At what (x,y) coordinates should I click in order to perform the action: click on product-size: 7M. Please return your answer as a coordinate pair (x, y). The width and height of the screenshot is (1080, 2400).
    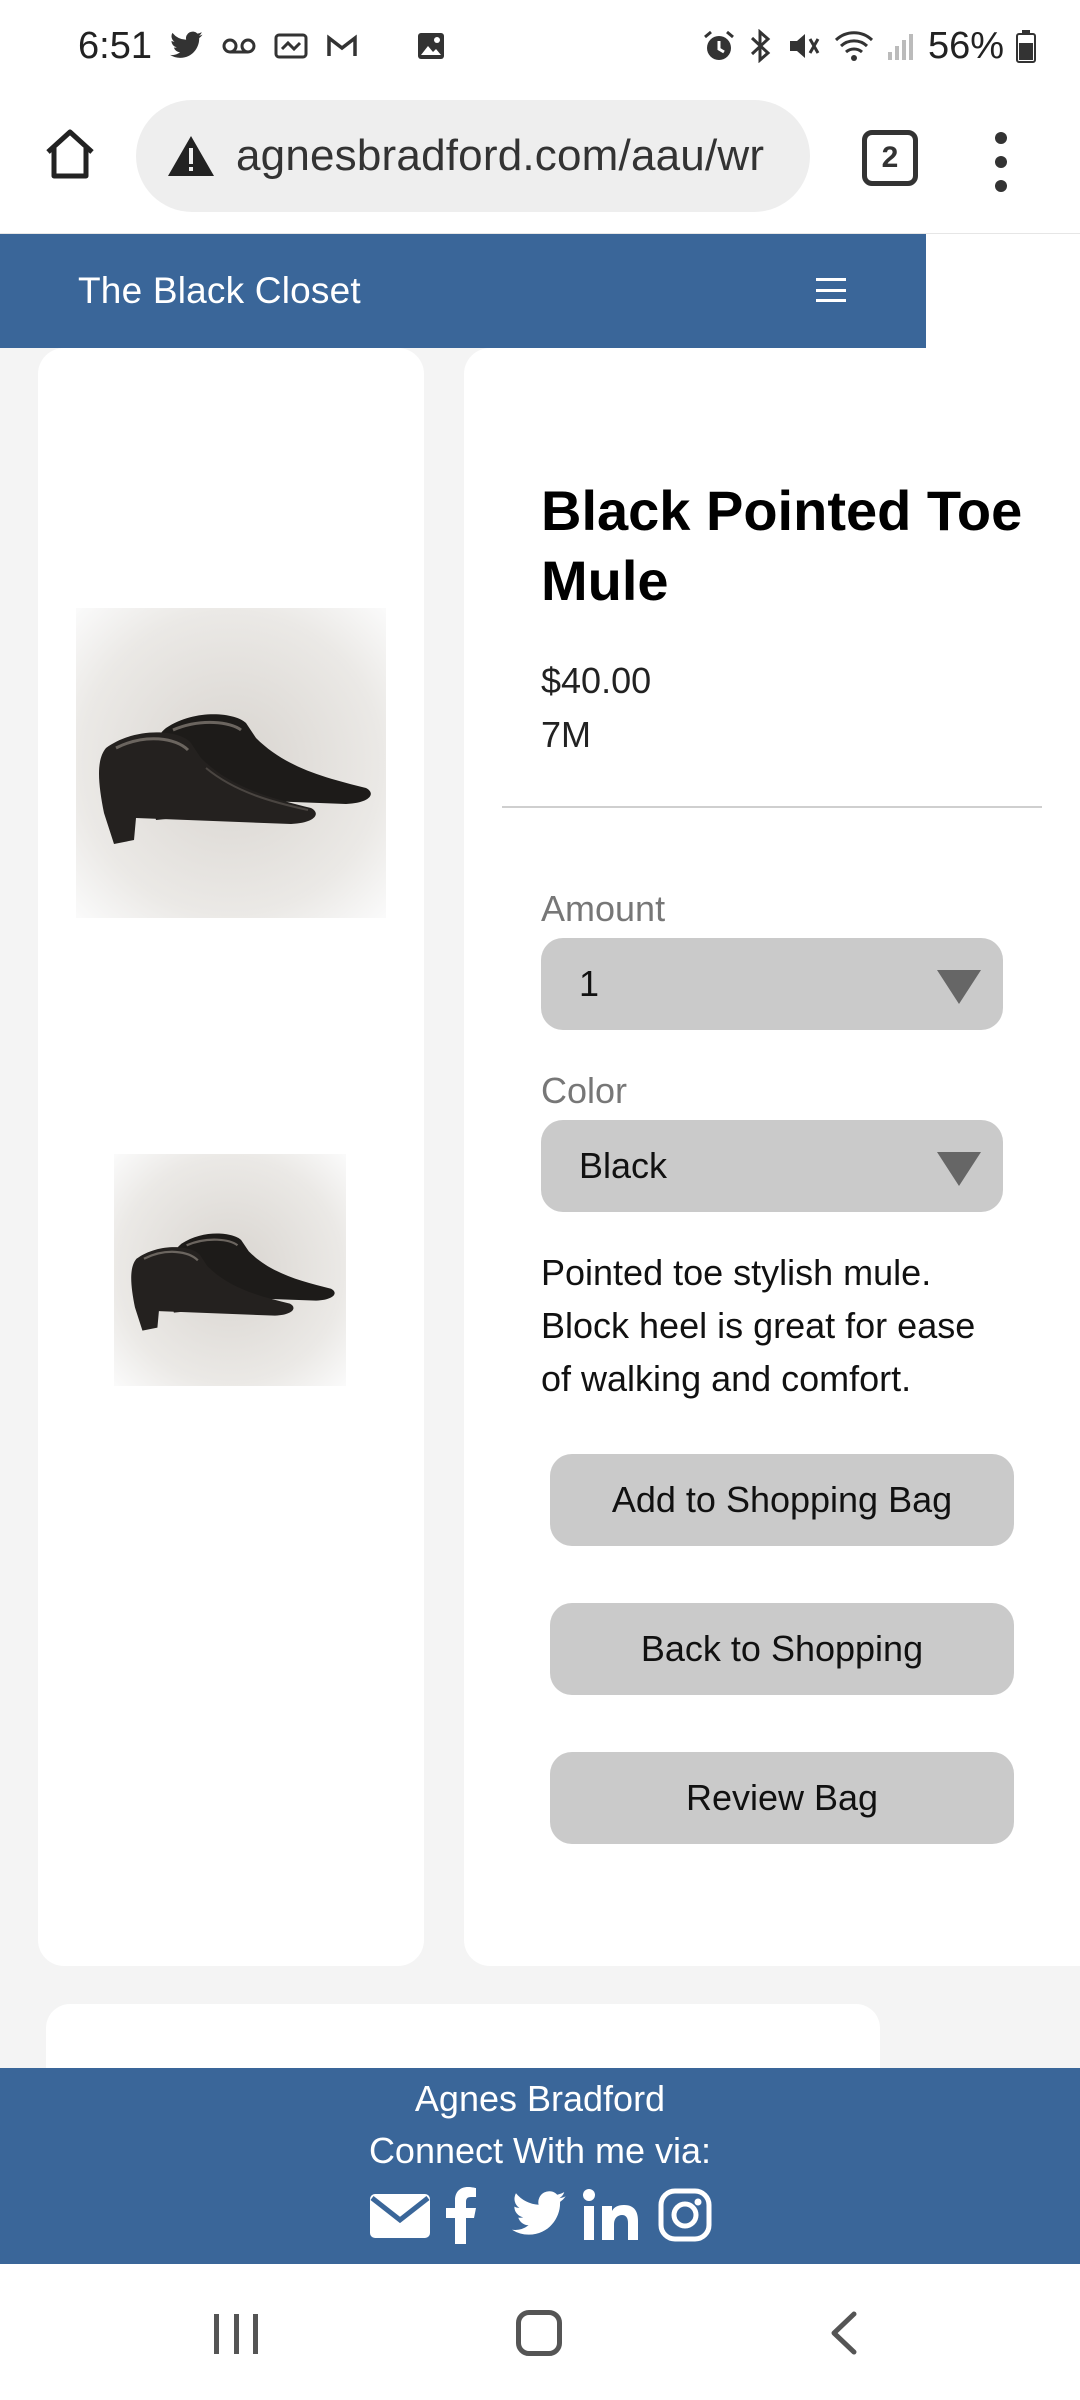
    Looking at the image, I should click on (566, 734).